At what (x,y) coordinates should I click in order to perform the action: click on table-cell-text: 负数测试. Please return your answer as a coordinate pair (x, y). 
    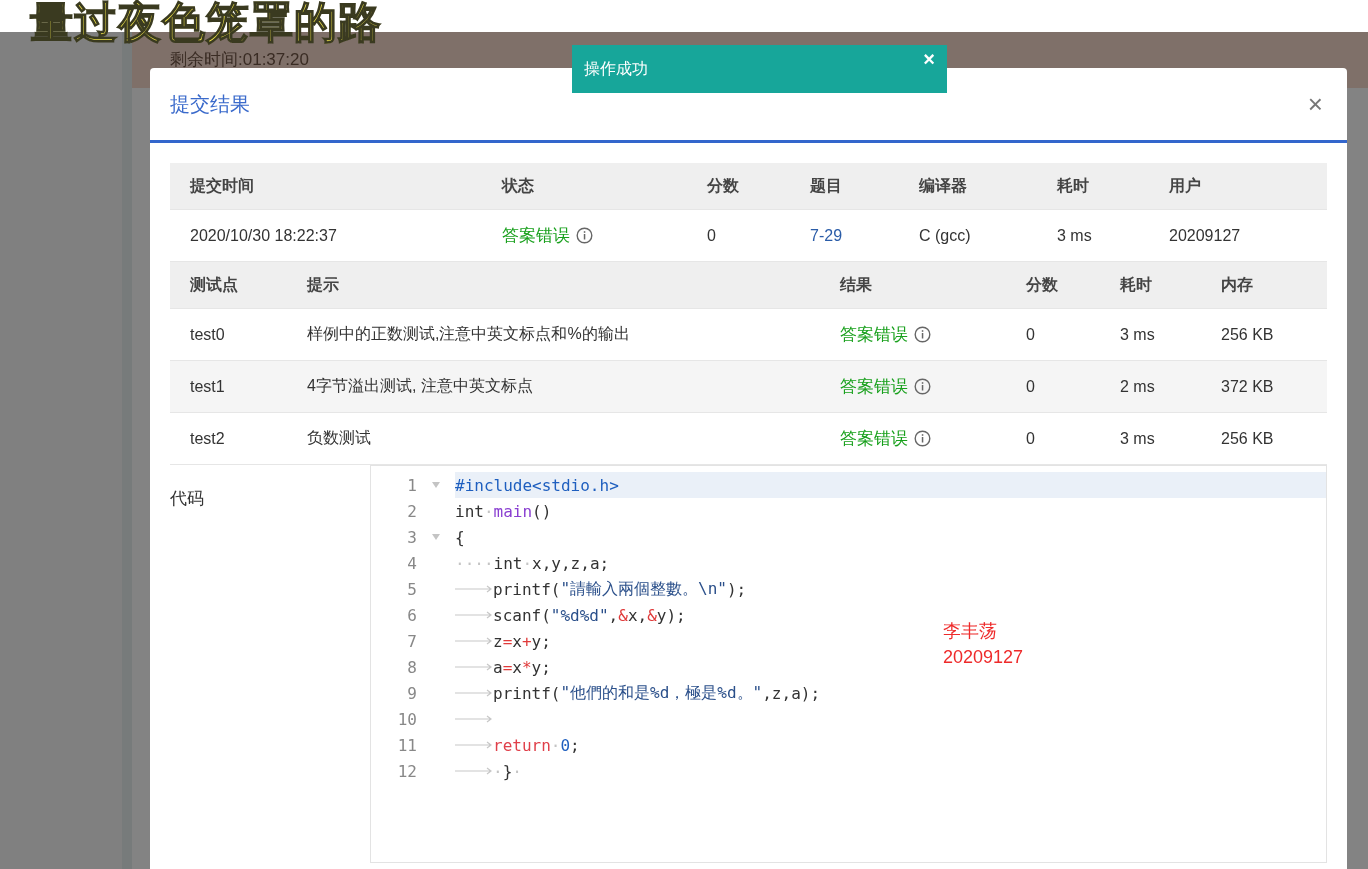
    Looking at the image, I should click on (339, 438).